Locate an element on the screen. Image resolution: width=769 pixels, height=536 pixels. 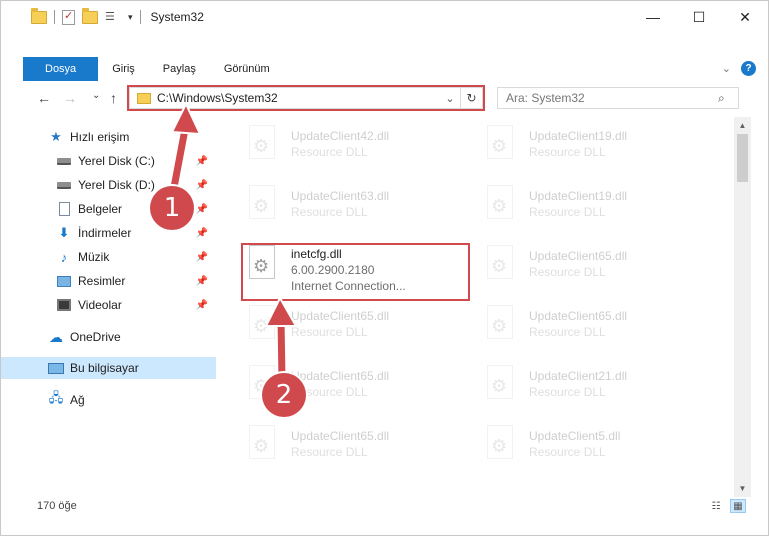
toolbar-separator is located at coordinates (140, 17).